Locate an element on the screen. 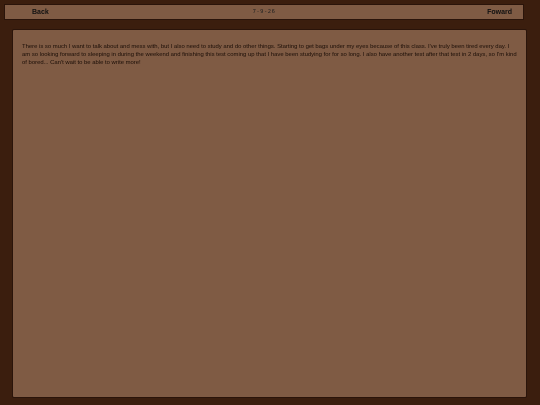  top-navigation-bar: Back 7-9-26 Foward is located at coordinates (264, 12).